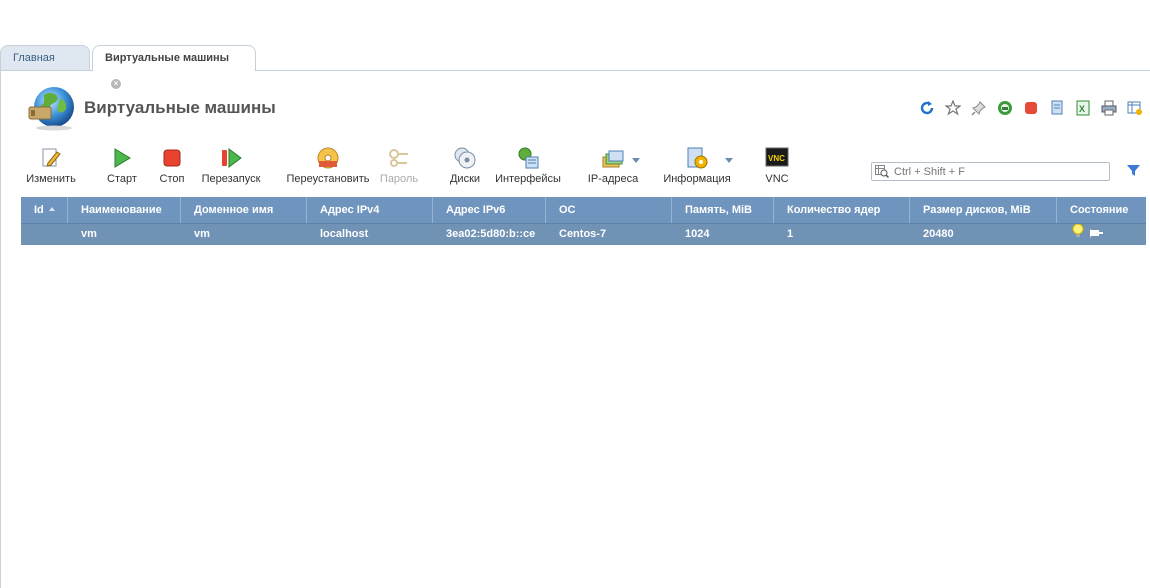  What do you see at coordinates (575, 67) in the screenshot?
I see `tab-bar: Главная Виртуальные машины ×` at bounding box center [575, 67].